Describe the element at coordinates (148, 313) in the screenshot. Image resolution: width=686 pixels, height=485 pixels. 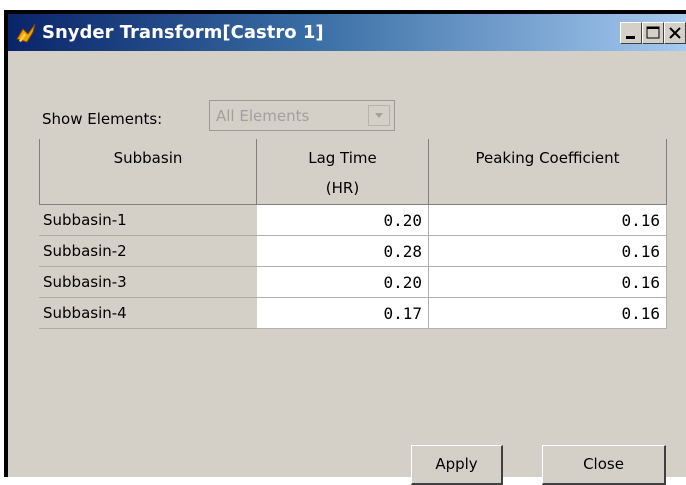
I see `subbasin-name: Subbasin-4` at that location.